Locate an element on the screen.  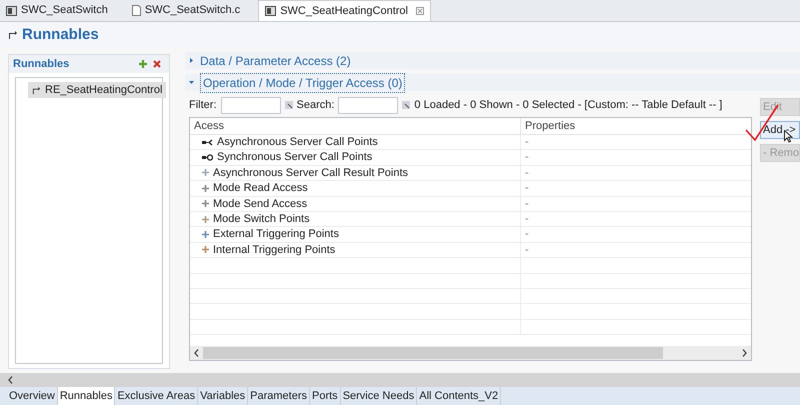
table-cell-text: Synchronous Server Call Points is located at coordinates (294, 158).